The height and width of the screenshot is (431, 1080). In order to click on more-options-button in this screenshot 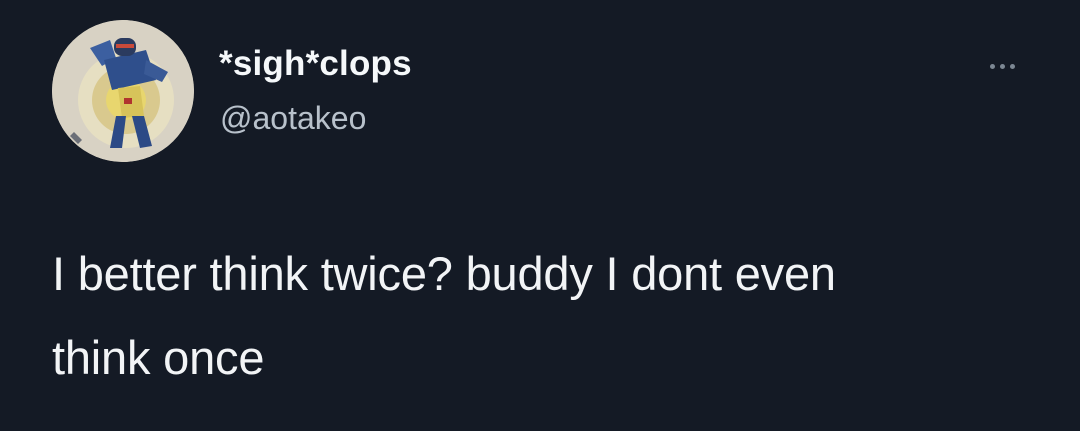, I will do `click(1002, 66)`.